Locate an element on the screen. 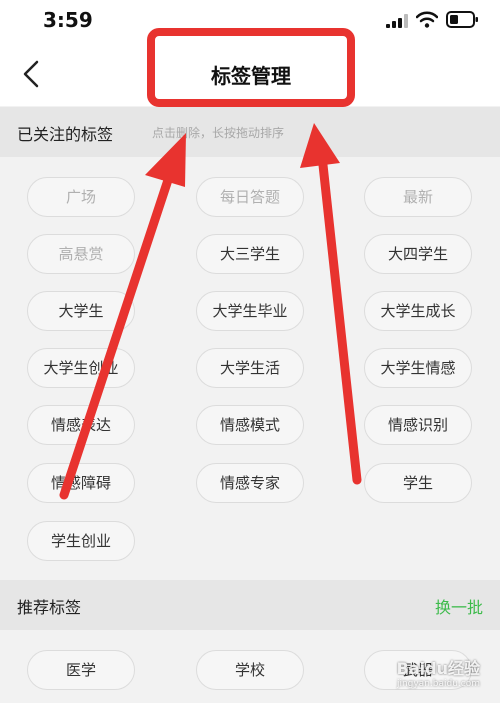 The height and width of the screenshot is (703, 500). tag-chip: 大学生 is located at coordinates (81, 311).